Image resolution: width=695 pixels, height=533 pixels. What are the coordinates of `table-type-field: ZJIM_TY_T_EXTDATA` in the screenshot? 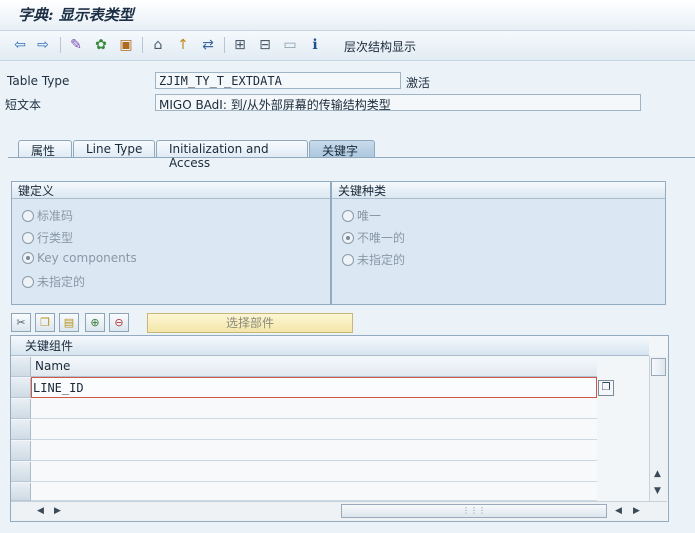 It's located at (278, 80).